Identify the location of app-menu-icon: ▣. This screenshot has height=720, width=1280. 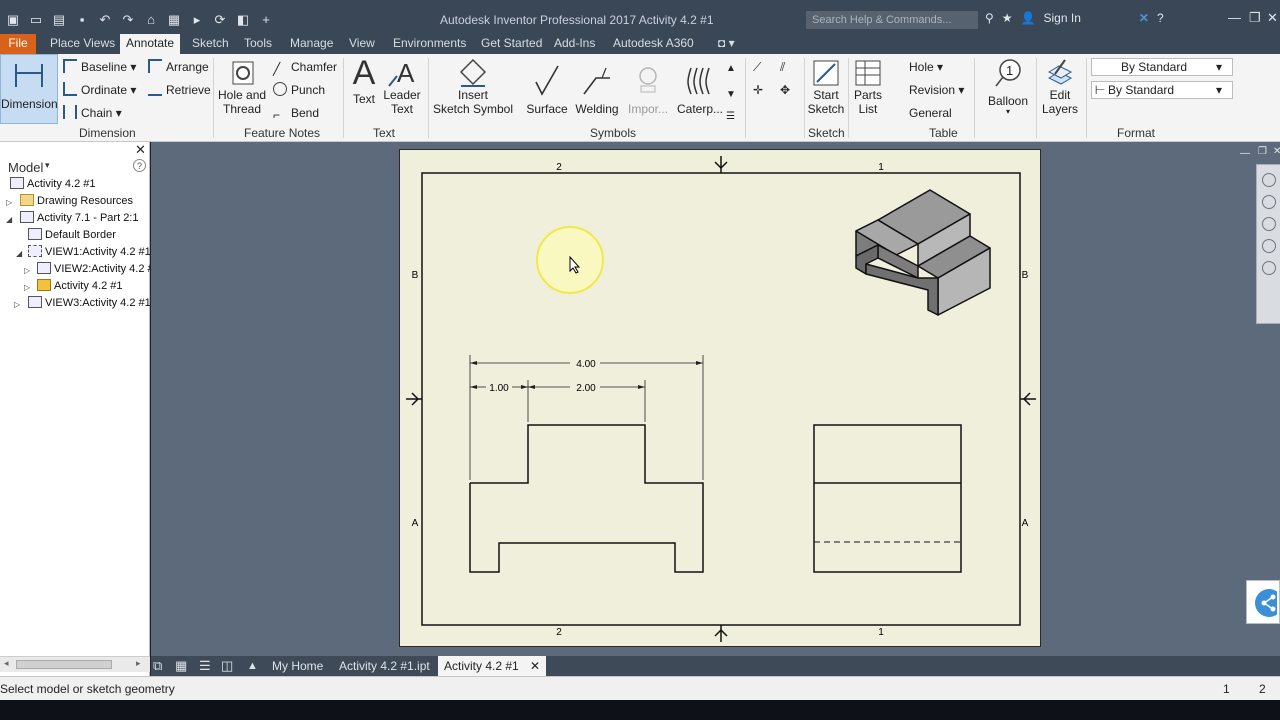
(13, 20).